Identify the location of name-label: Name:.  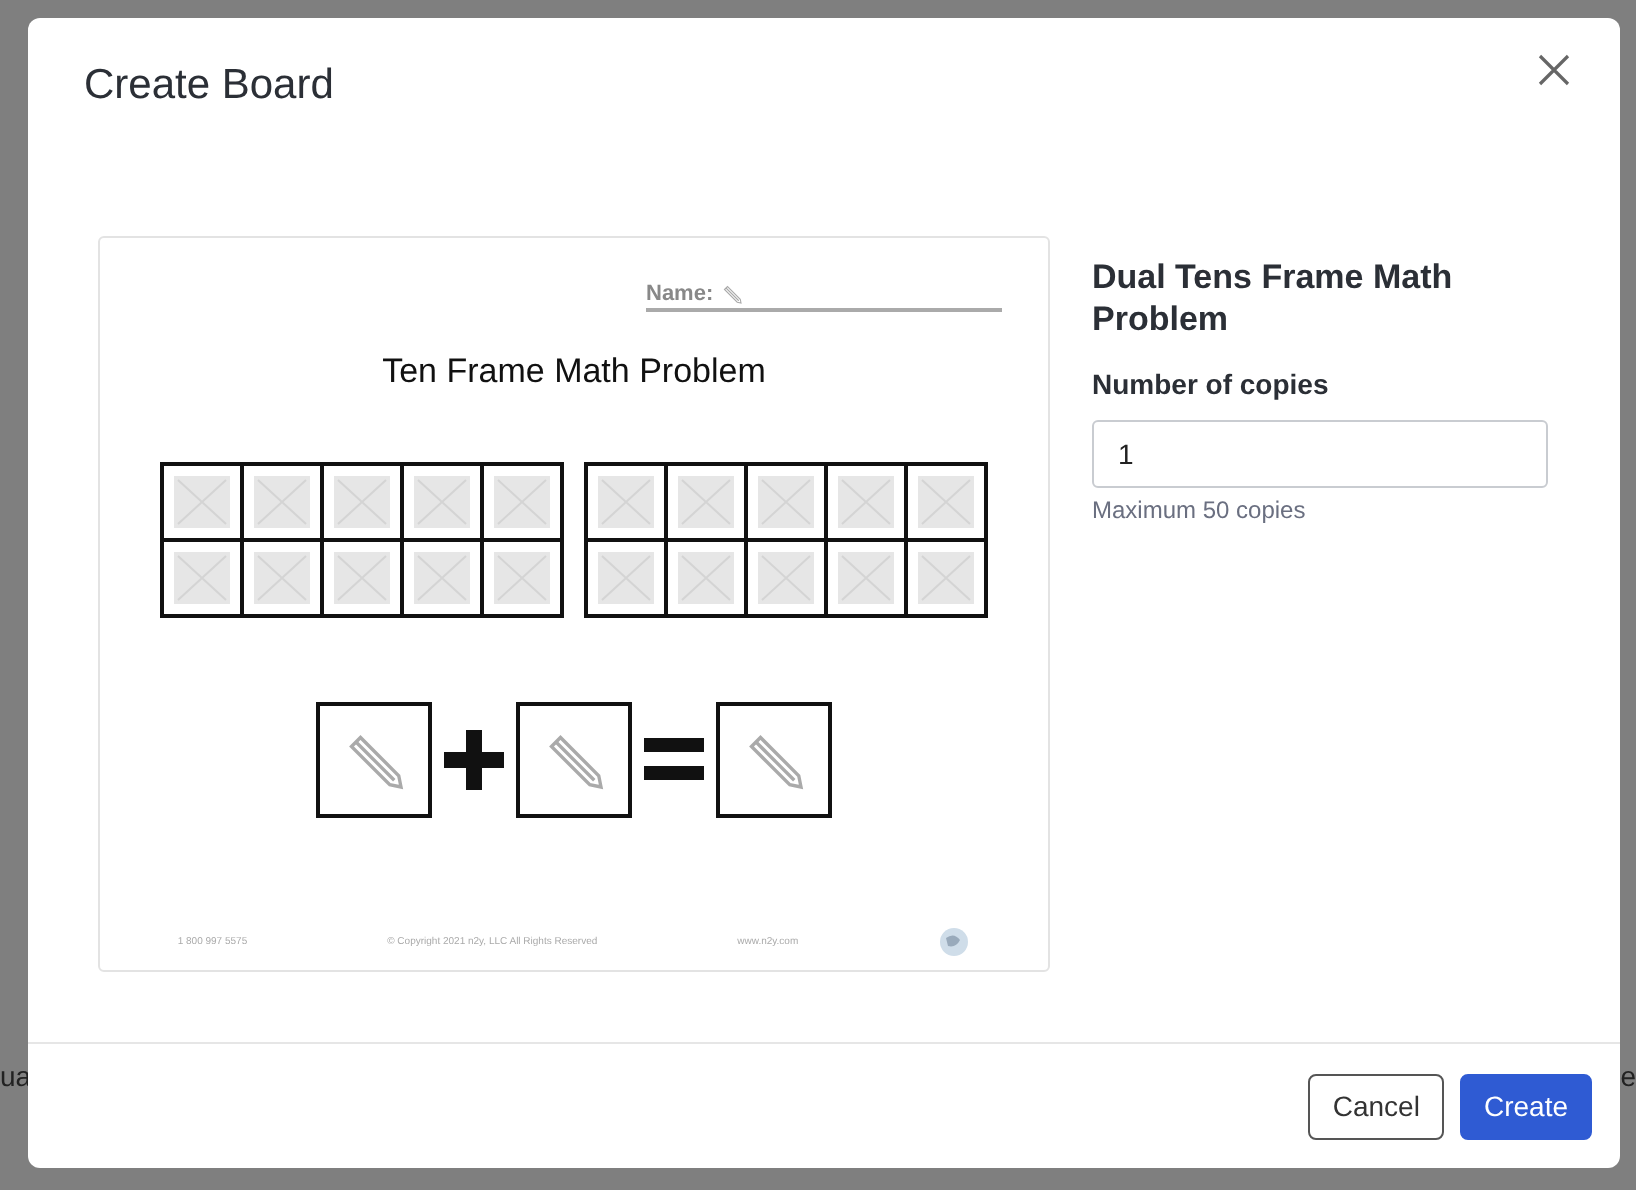
(680, 294).